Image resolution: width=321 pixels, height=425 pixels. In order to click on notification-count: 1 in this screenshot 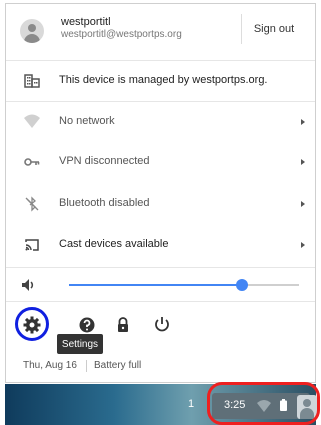, I will do `click(191, 404)`.